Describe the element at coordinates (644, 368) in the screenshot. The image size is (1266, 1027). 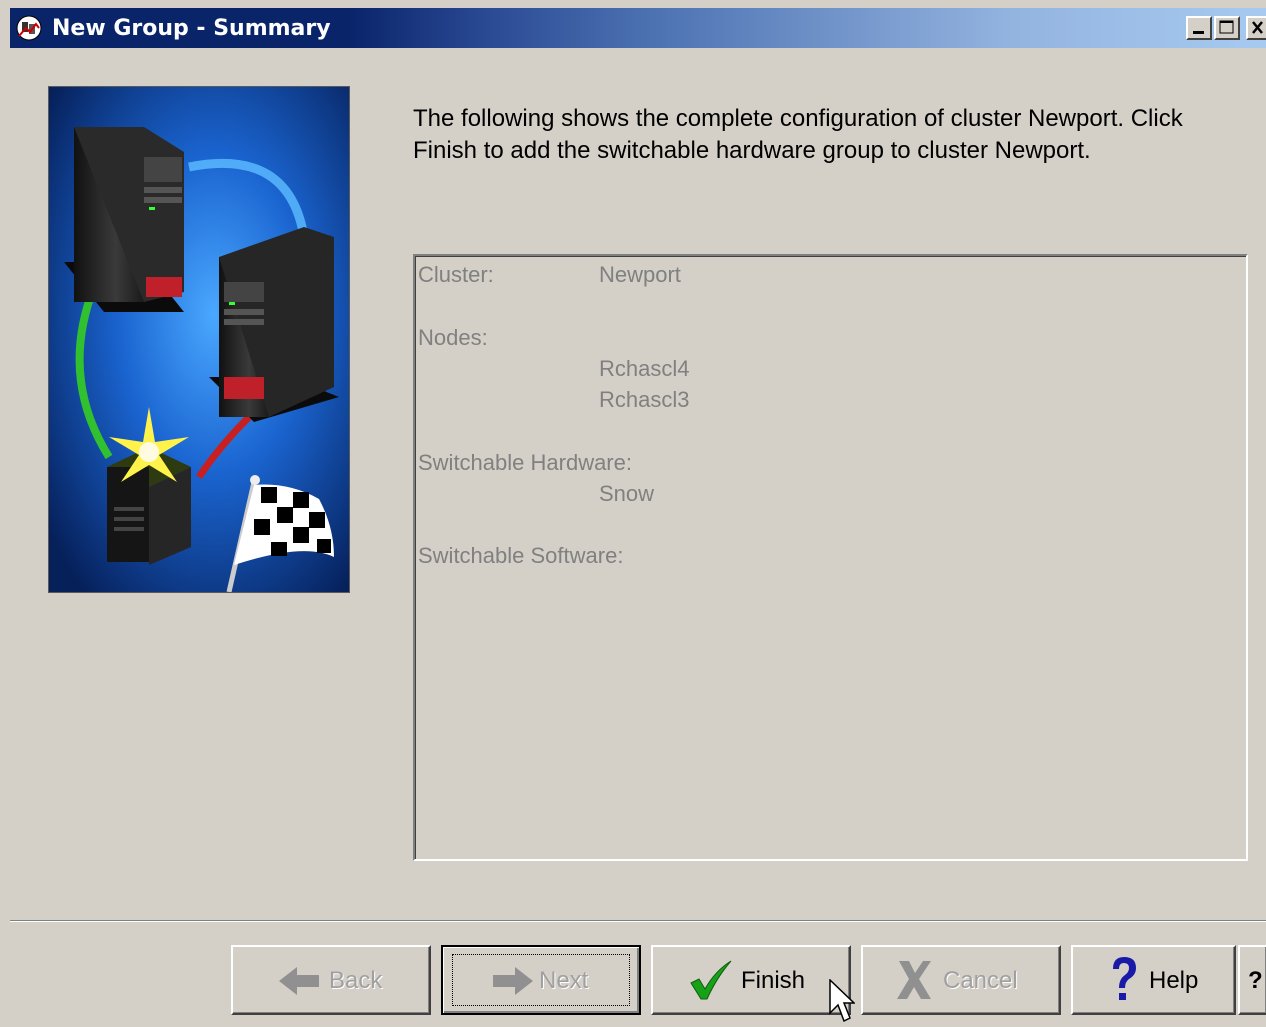
I see `node-item: Rchascl4` at that location.